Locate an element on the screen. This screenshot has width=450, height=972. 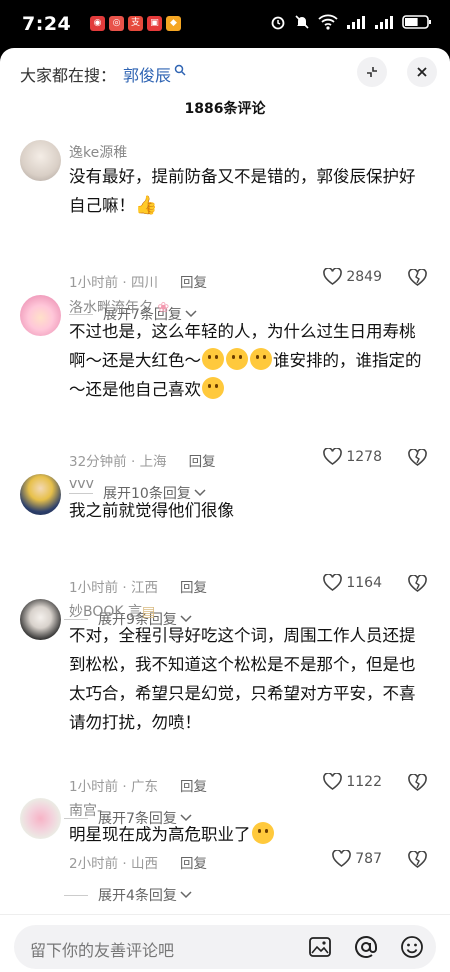
comment-location: 上海 is located at coordinates (153, 462).